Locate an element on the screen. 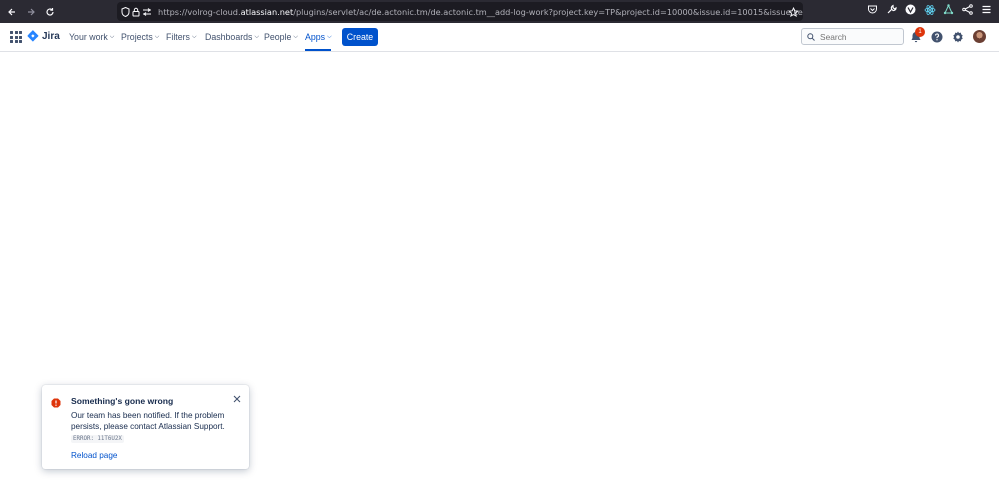 The height and width of the screenshot is (495, 999). reload-page-link: Reload page is located at coordinates (94, 455).